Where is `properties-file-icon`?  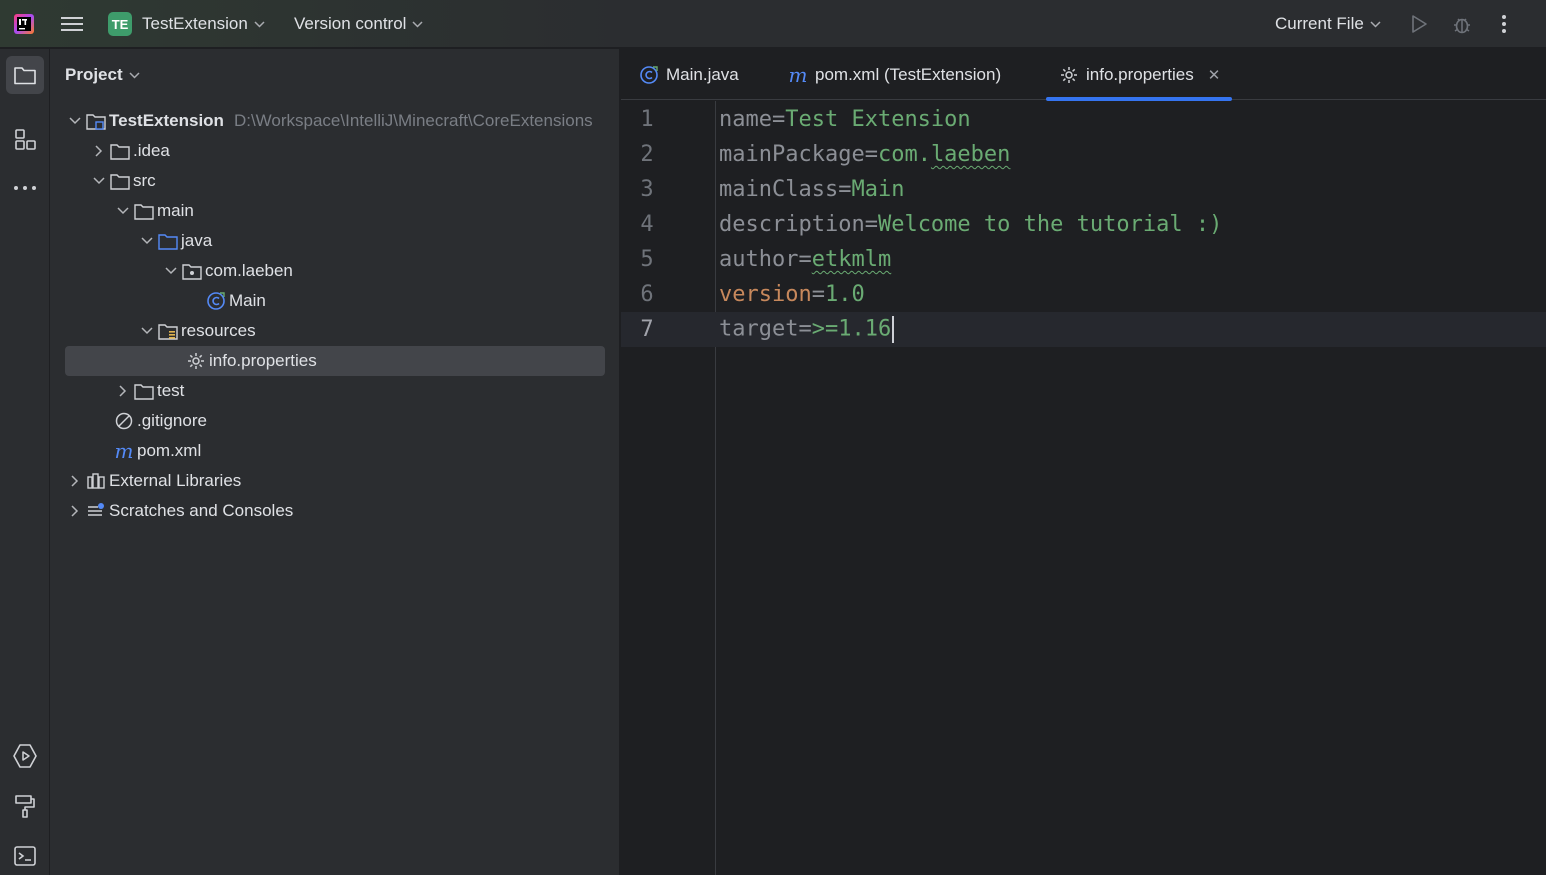
properties-file-icon is located at coordinates (1069, 75).